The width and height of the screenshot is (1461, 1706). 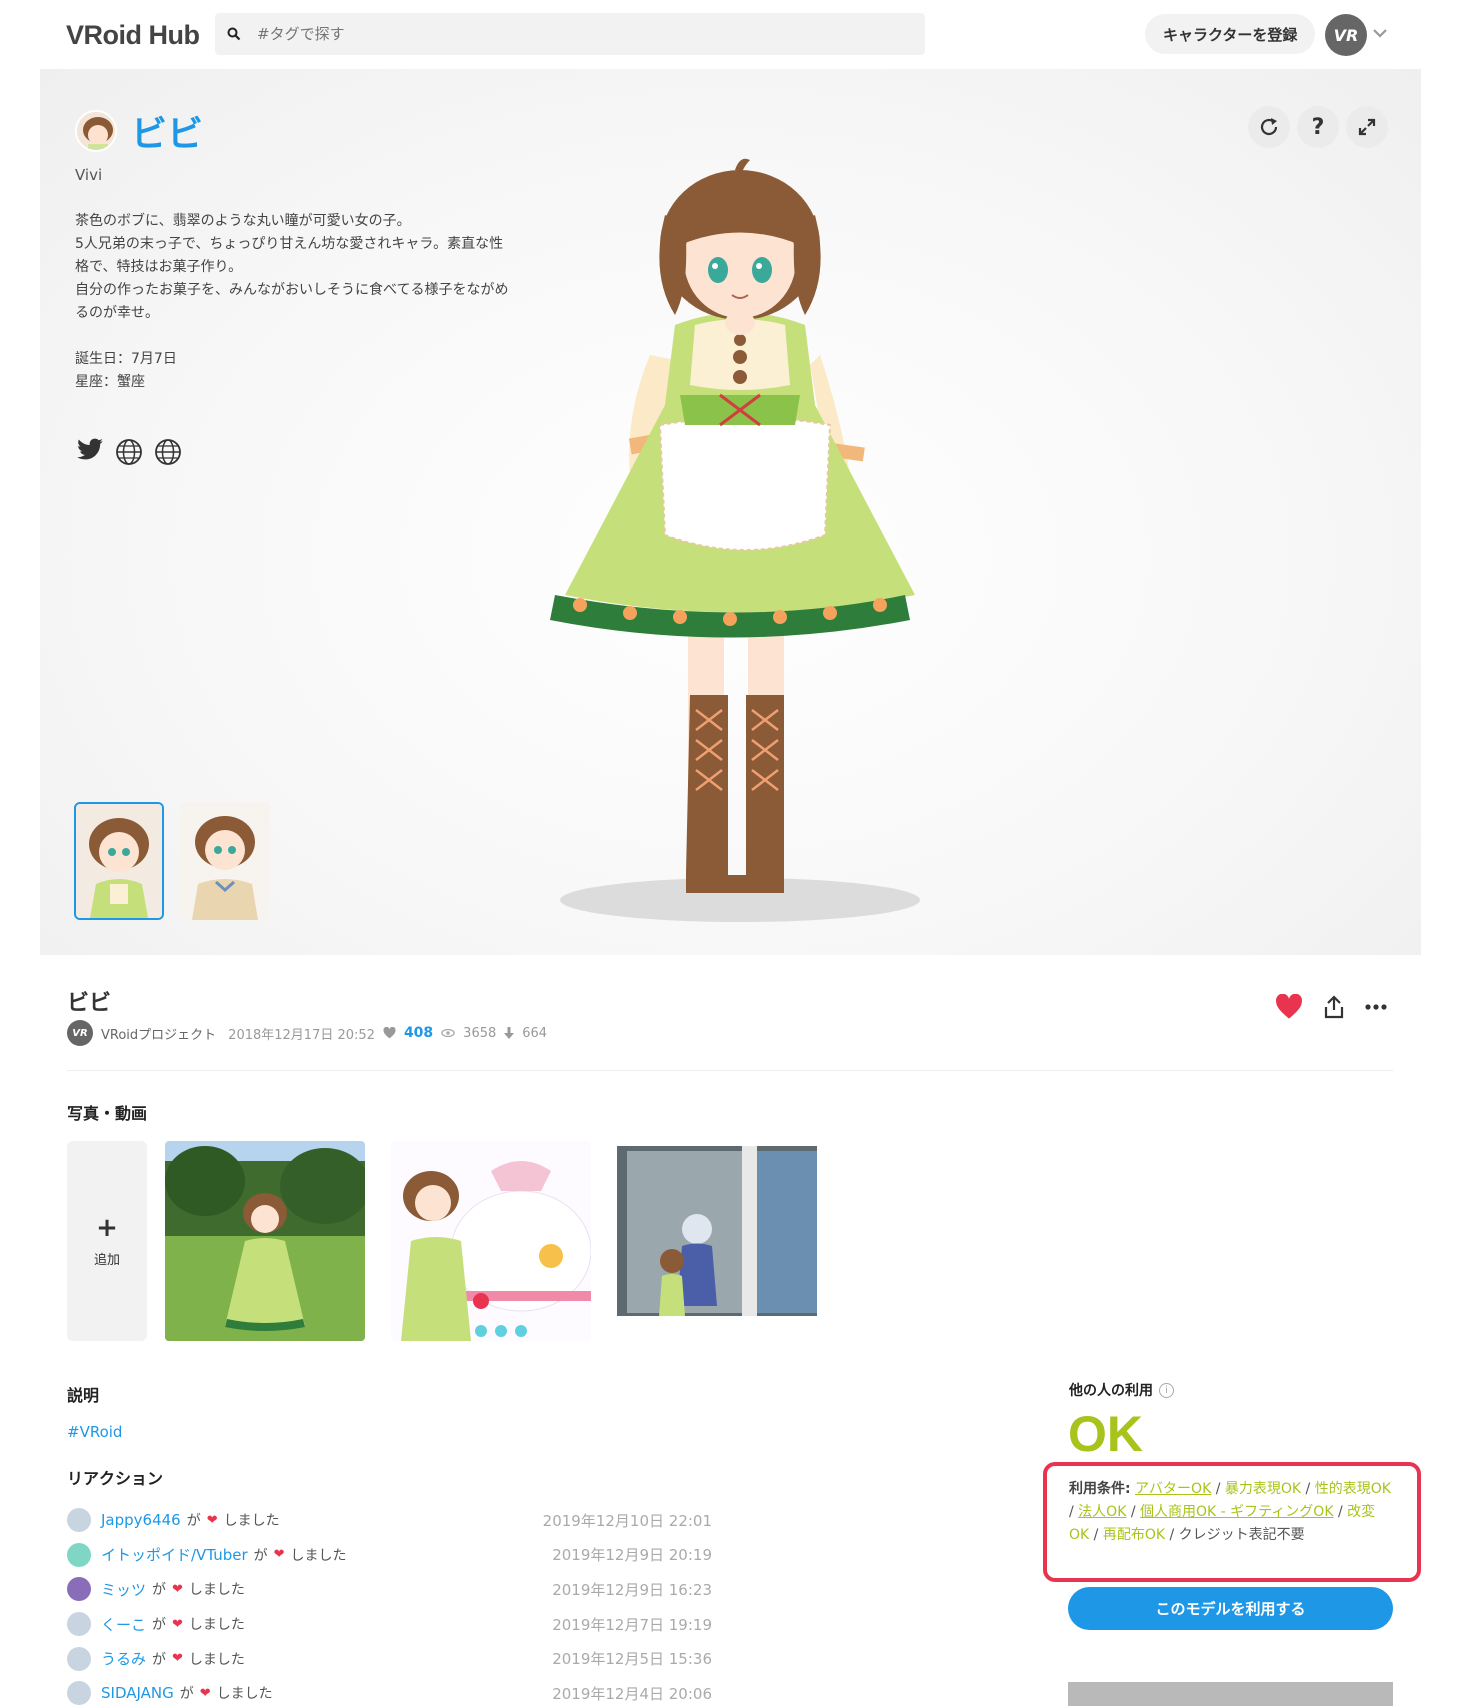 I want to click on social-links, so click(x=129, y=452).